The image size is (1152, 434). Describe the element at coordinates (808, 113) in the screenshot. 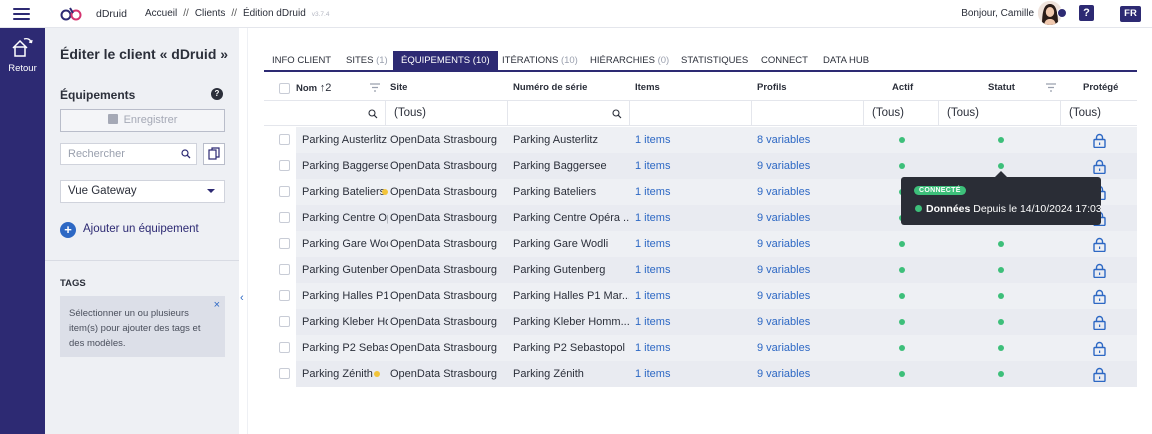

I see `profils-filter` at that location.